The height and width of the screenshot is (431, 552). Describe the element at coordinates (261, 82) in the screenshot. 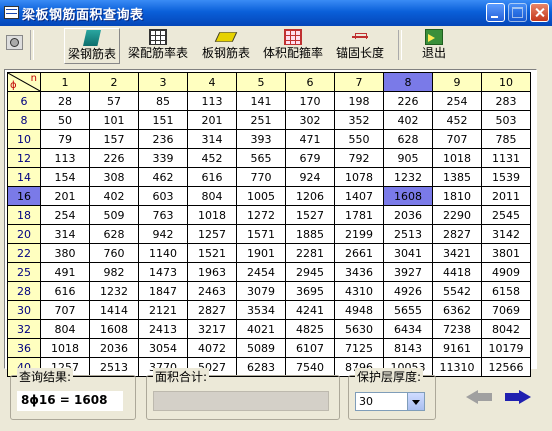

I see `column-header-5: 5` at that location.